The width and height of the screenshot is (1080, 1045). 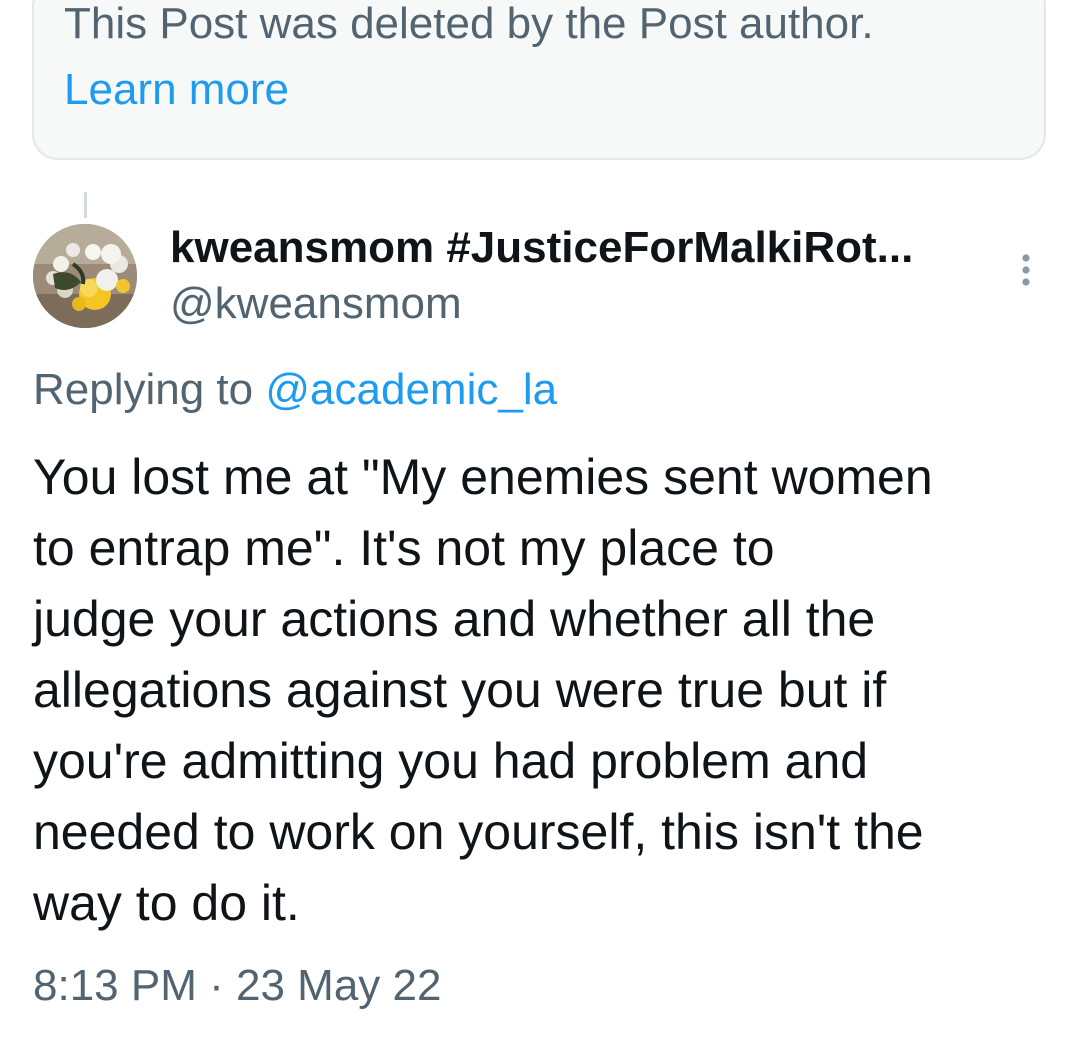 I want to click on replying-to: Replying to @academic_la, so click(x=295, y=390).